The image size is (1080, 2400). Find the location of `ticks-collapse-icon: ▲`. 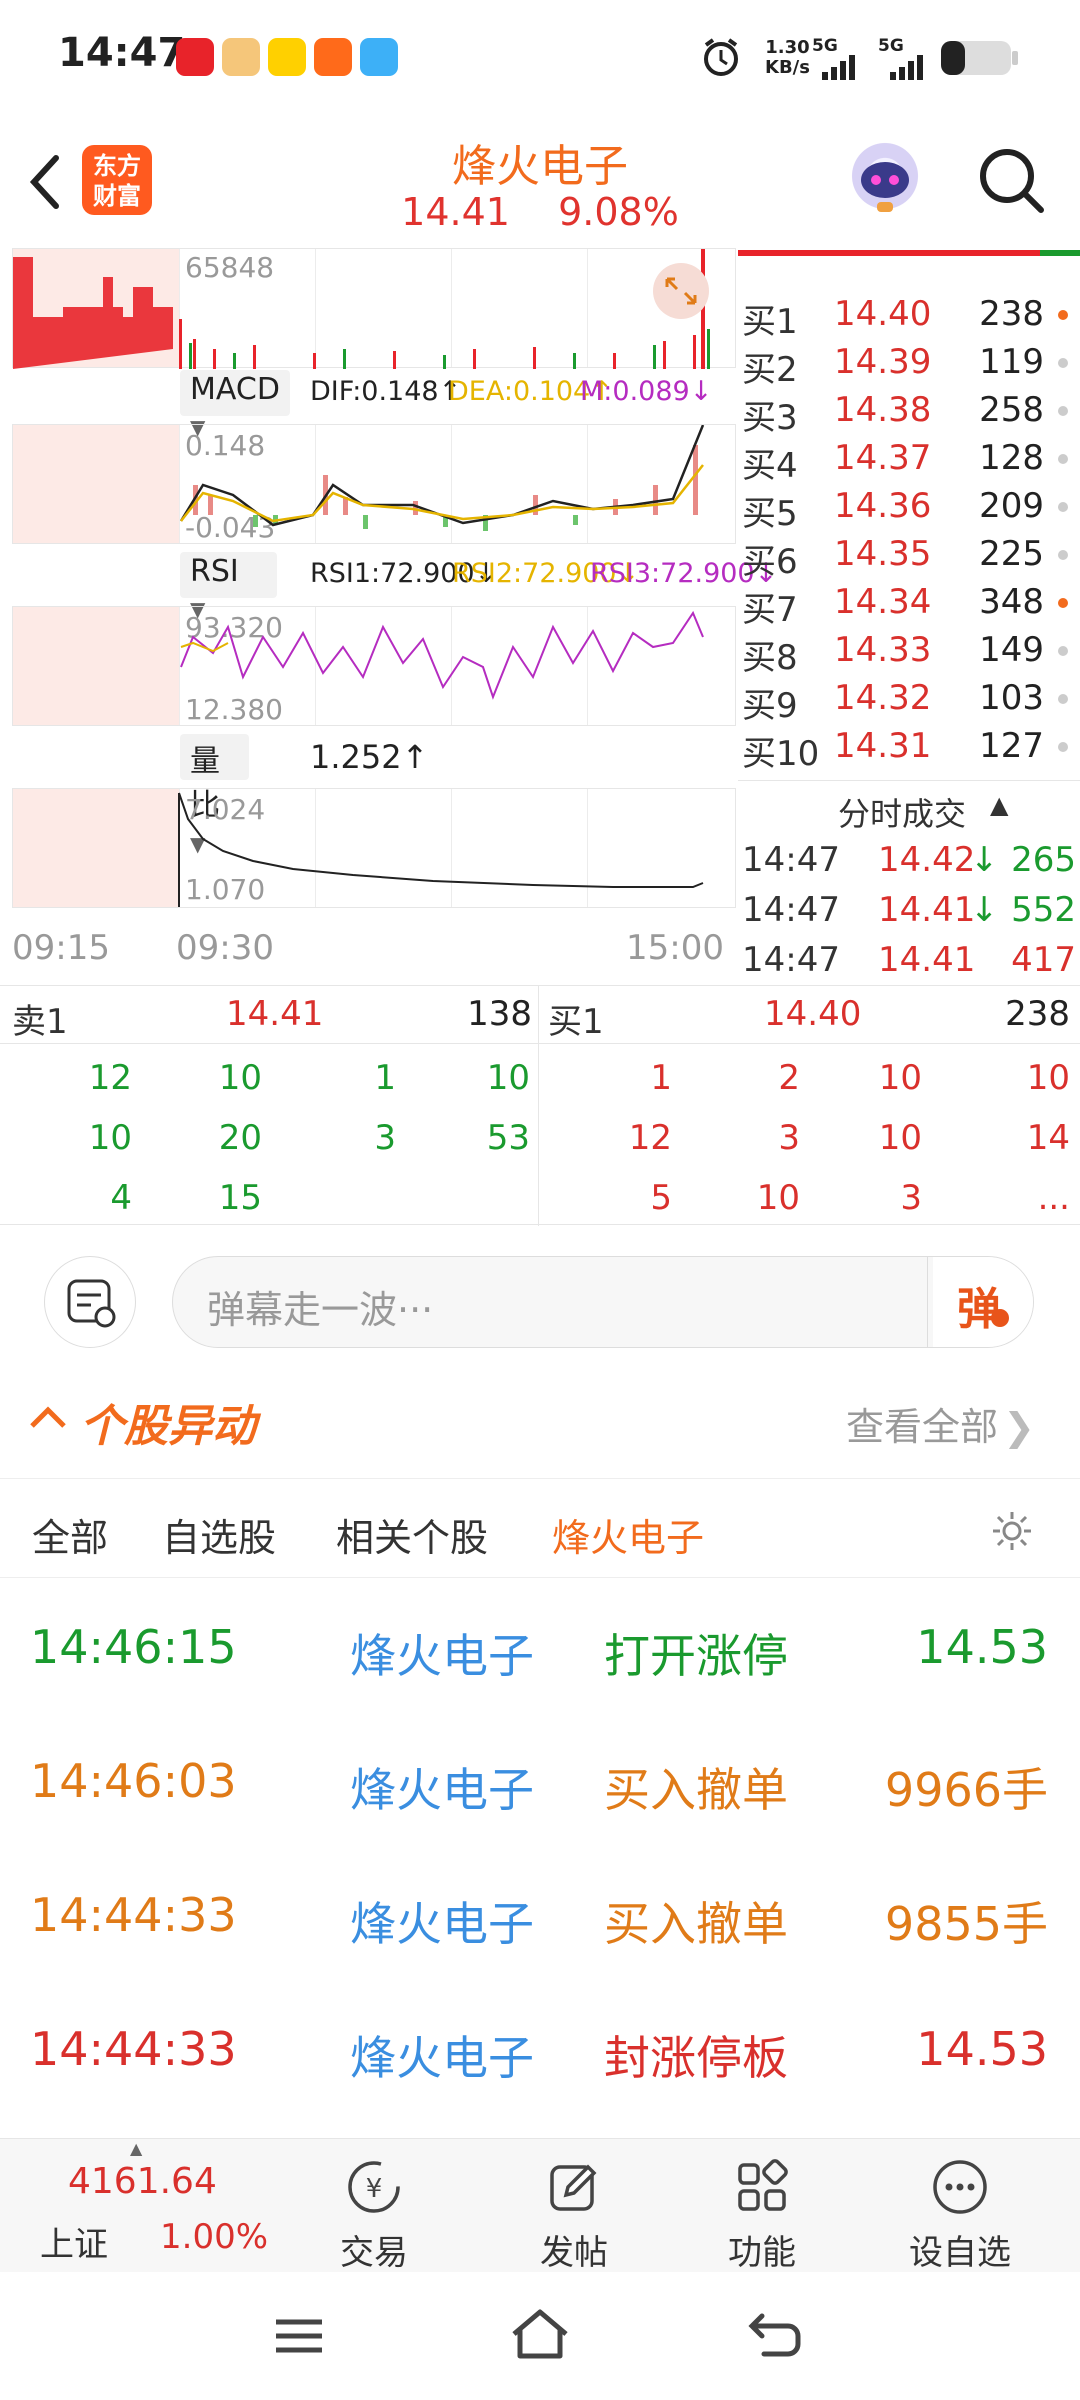

ticks-collapse-icon: ▲ is located at coordinates (999, 805).